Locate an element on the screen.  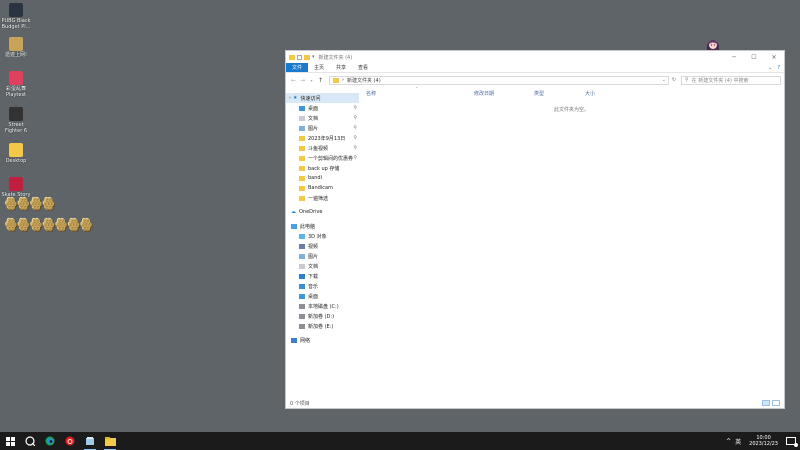
chevron-down-icon: ⌄ is located at coordinates (665, 80).